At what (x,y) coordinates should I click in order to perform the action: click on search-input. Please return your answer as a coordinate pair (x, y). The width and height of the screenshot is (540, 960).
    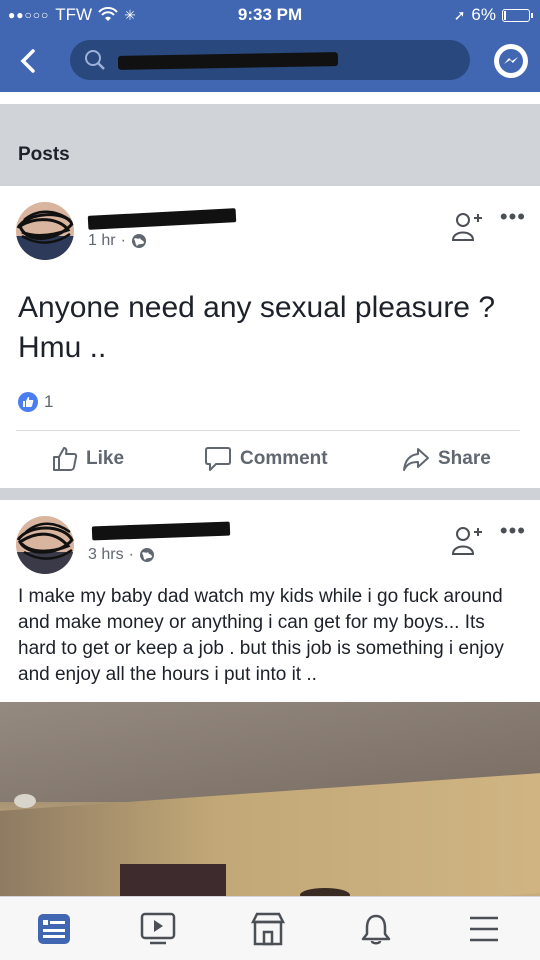
    Looking at the image, I should click on (270, 60).